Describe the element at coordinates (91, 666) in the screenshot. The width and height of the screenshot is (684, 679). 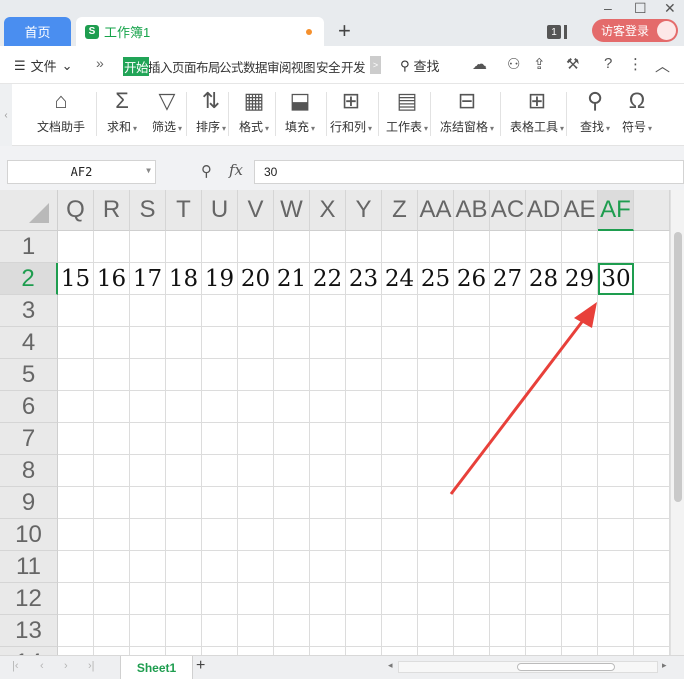
I see `last-sheet-icon: ›|` at that location.